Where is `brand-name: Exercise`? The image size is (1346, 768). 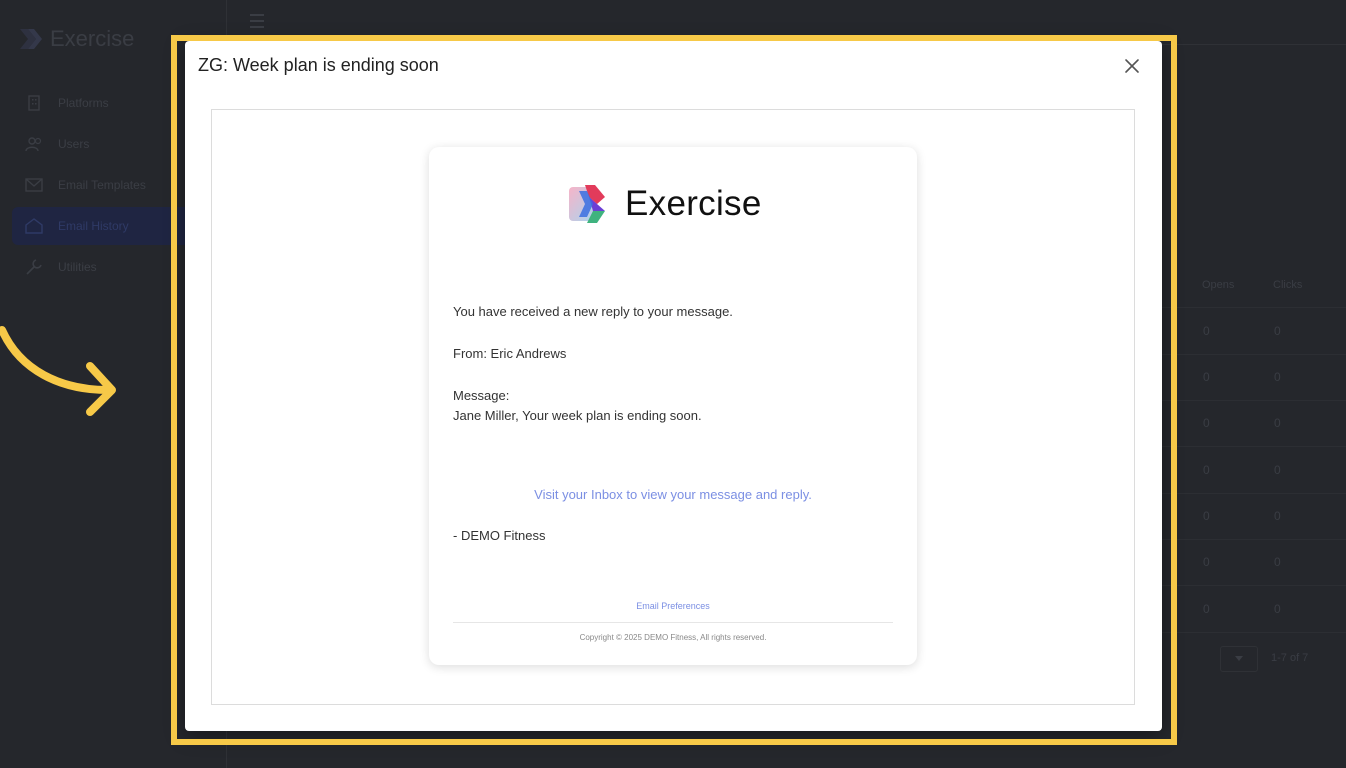
brand-name: Exercise is located at coordinates (92, 38).